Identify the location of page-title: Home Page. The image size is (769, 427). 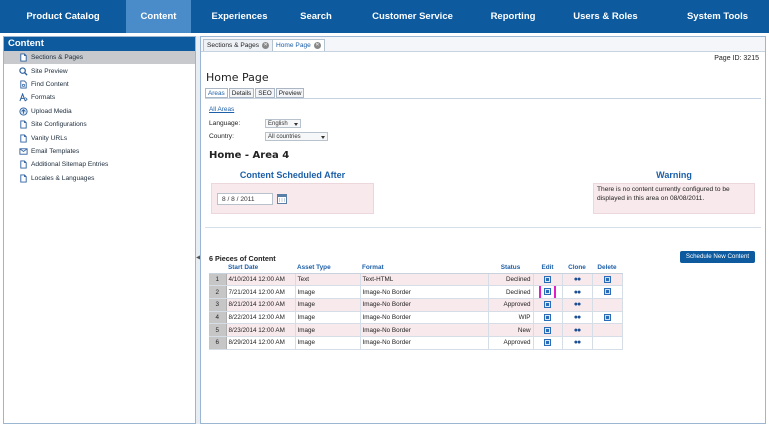
(237, 77).